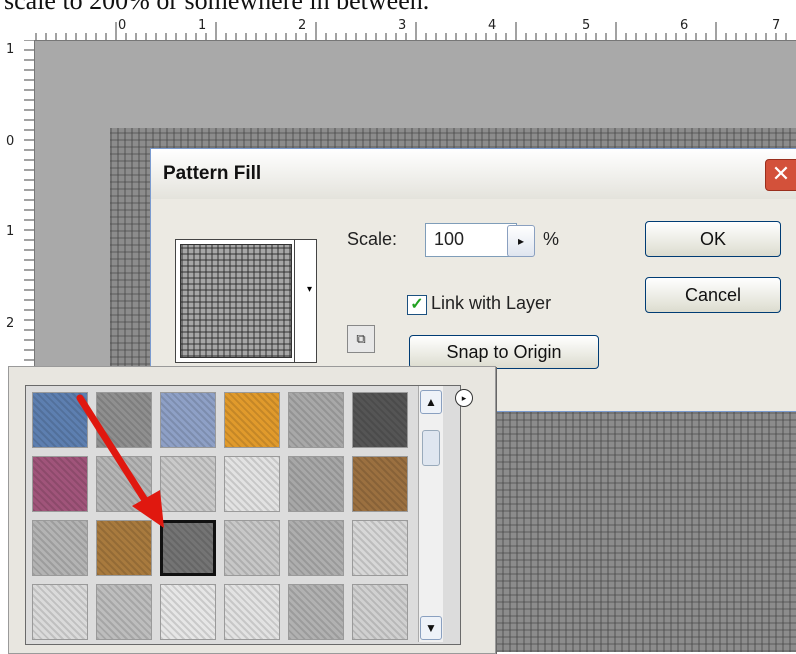 This screenshot has width=796, height=654. What do you see at coordinates (188, 612) in the screenshot?
I see `pattern-swatch-white-texture` at bounding box center [188, 612].